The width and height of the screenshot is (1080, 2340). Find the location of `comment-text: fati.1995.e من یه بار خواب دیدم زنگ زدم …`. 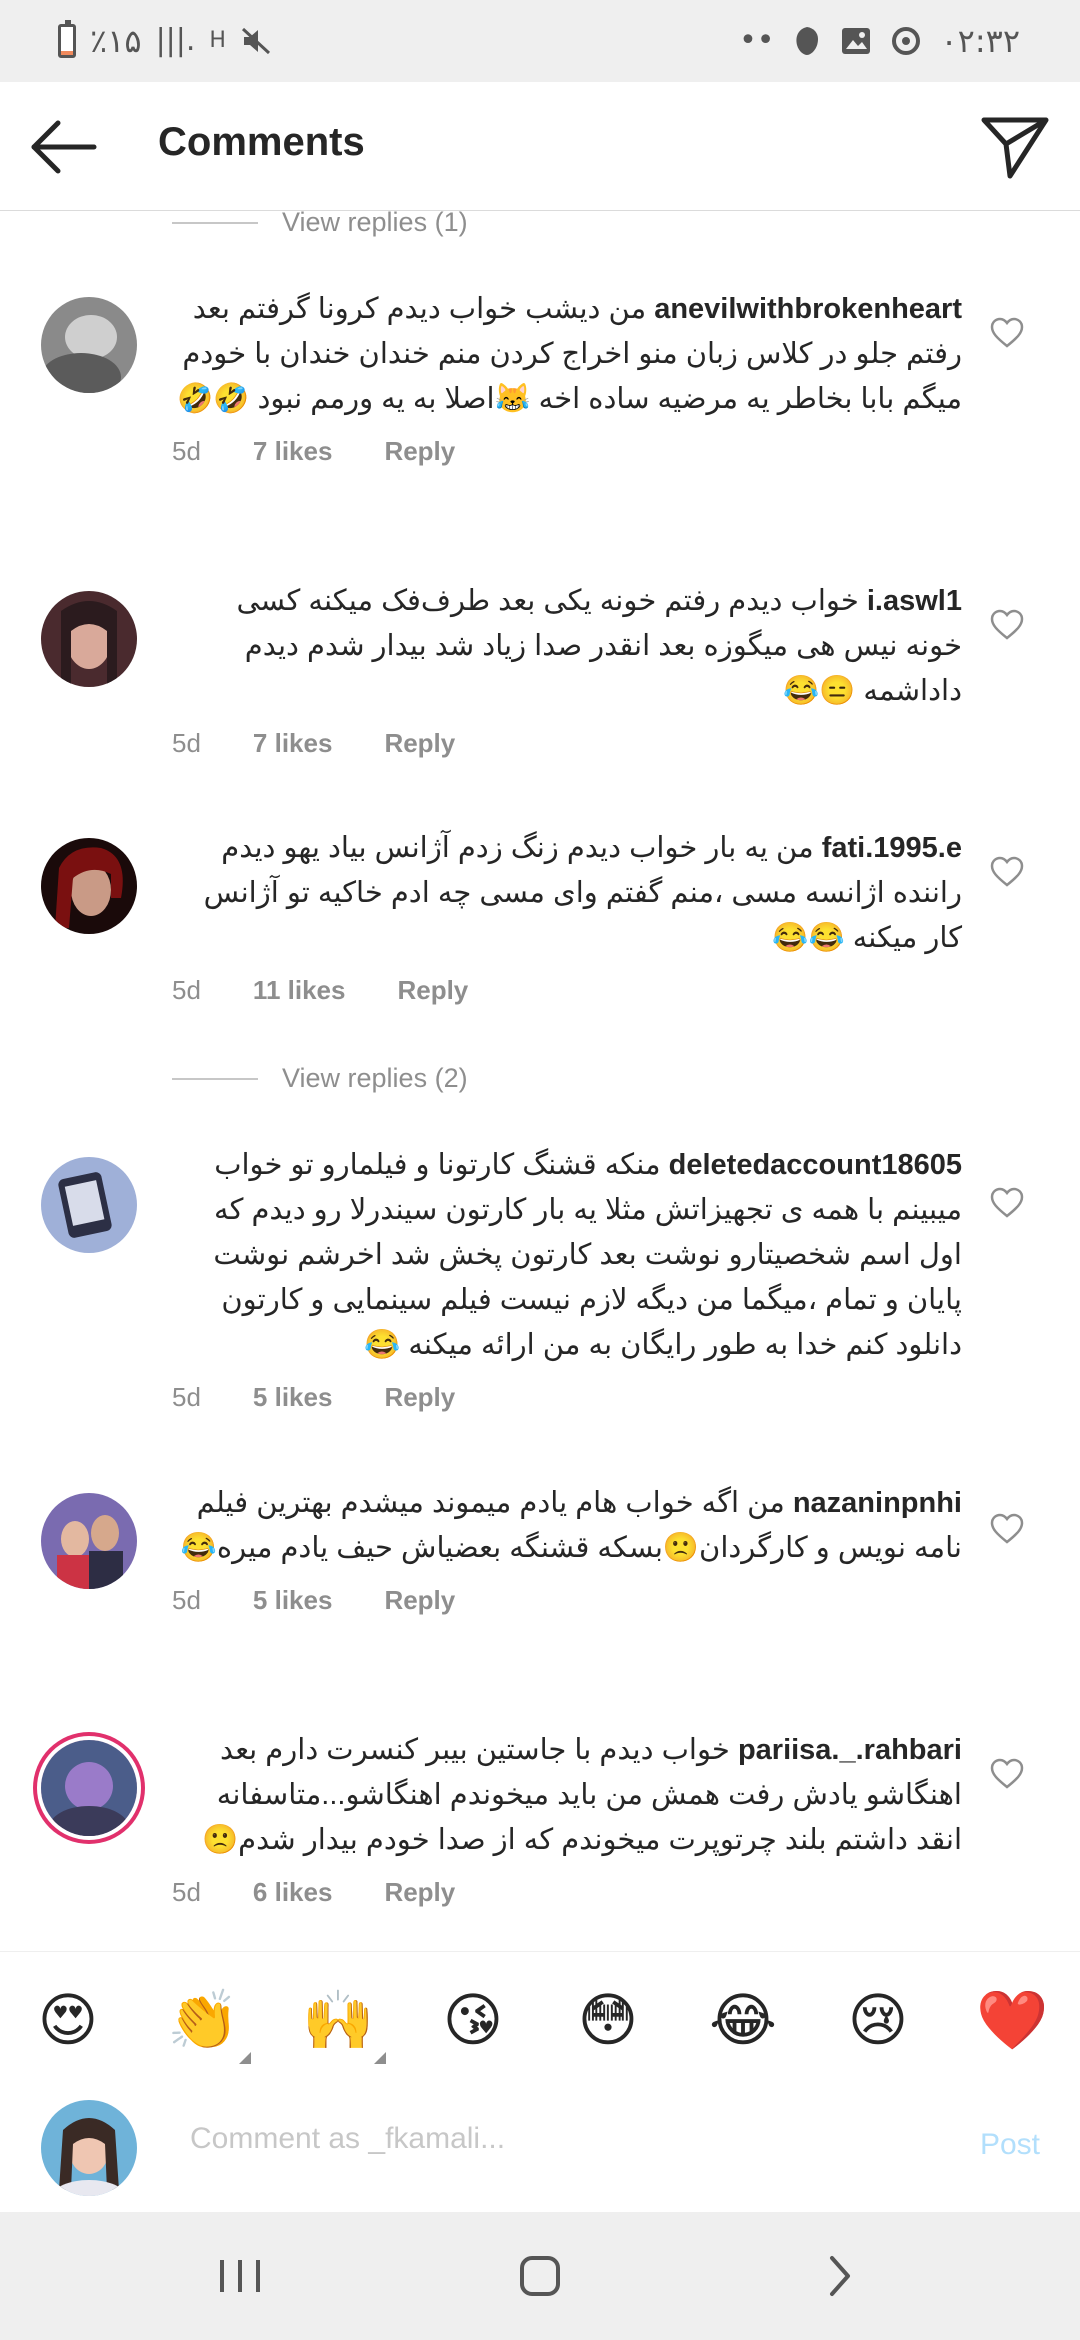

comment-text: fati.1995.e من یه بار خواب دیدم زنگ زدم … is located at coordinates (567, 893).